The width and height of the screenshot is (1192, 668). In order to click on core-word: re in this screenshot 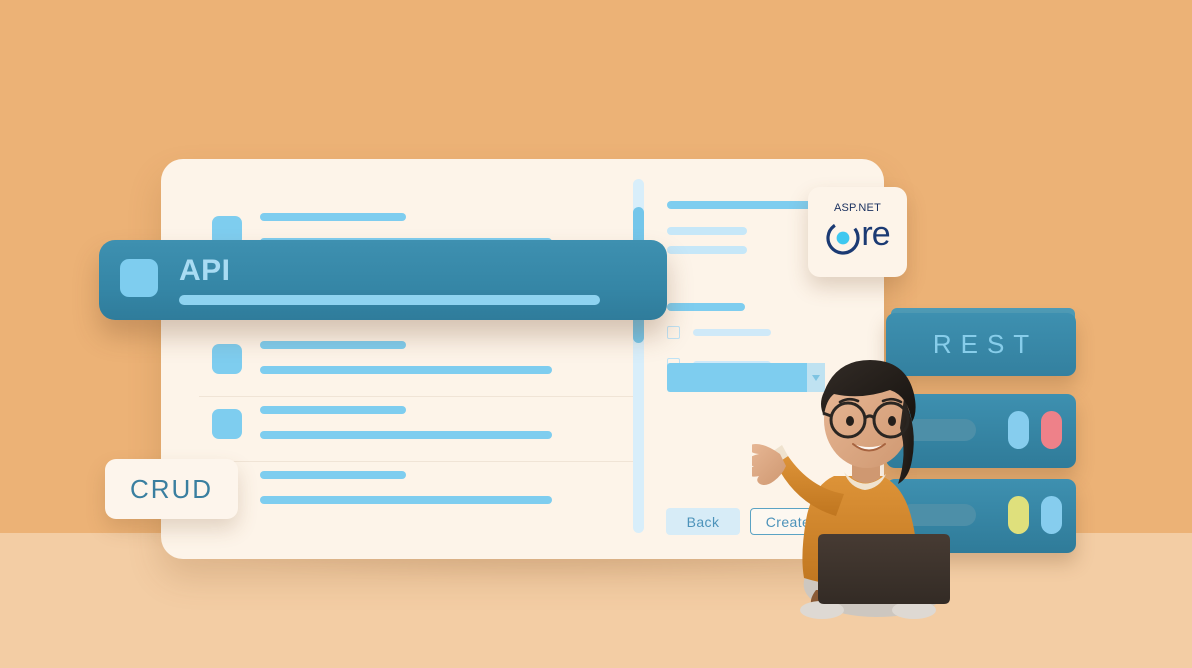, I will do `click(875, 234)`.